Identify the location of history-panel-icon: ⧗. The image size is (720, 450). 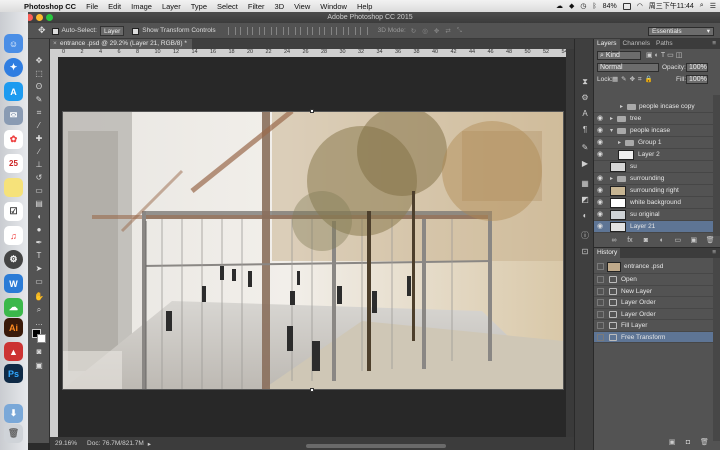
(585, 82).